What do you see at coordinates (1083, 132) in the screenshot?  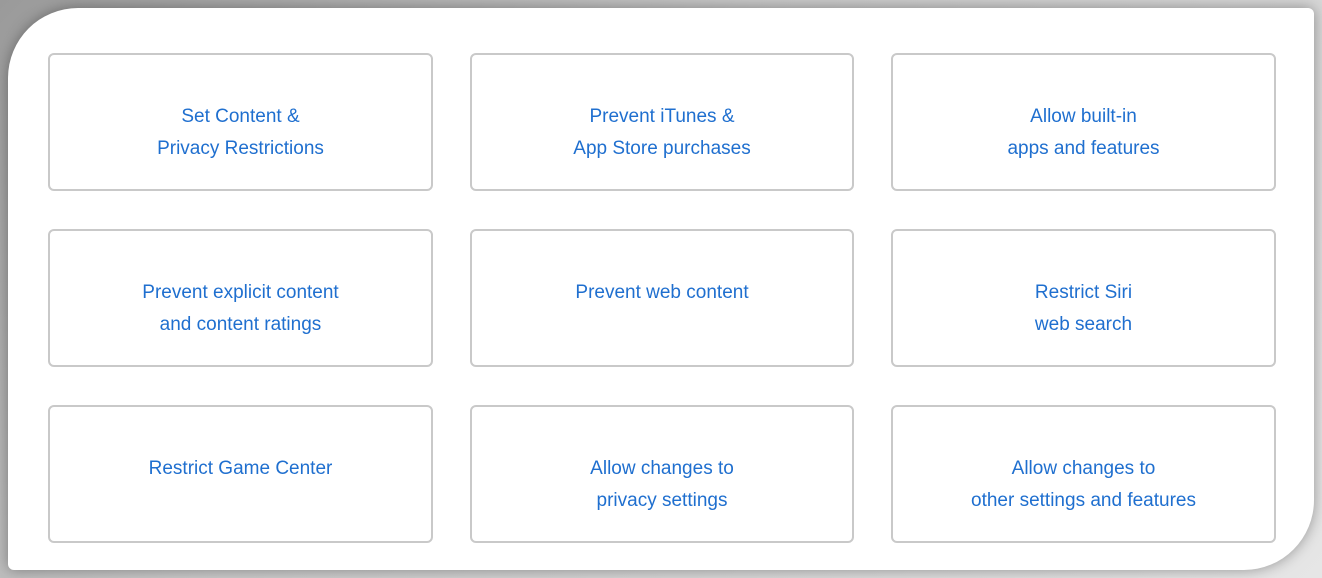 I see `card-label: Allow built-in apps and features` at bounding box center [1083, 132].